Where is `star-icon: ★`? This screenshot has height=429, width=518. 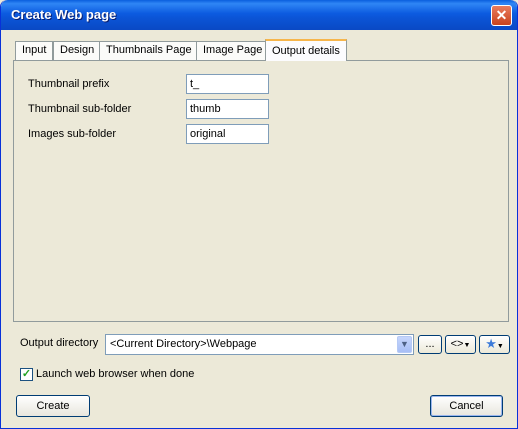 star-icon: ★ is located at coordinates (491, 343).